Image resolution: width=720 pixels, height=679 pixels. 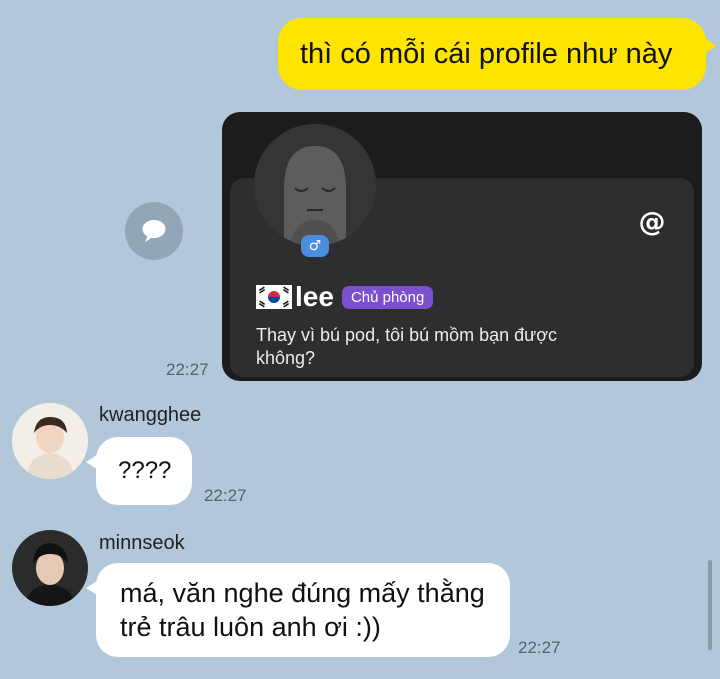 I want to click on avatar-minnseok, so click(x=50, y=568).